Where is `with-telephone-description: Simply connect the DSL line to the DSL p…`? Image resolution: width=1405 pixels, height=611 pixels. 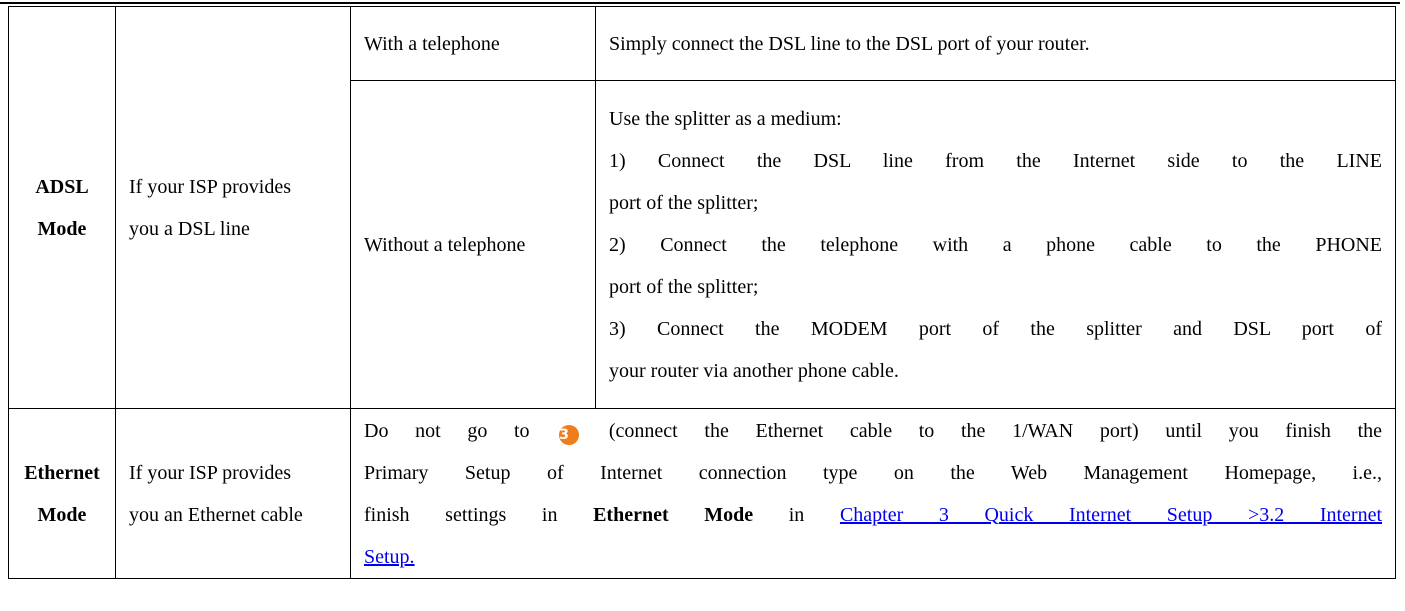 with-telephone-description: Simply connect the DSL line to the DSL p… is located at coordinates (995, 43).